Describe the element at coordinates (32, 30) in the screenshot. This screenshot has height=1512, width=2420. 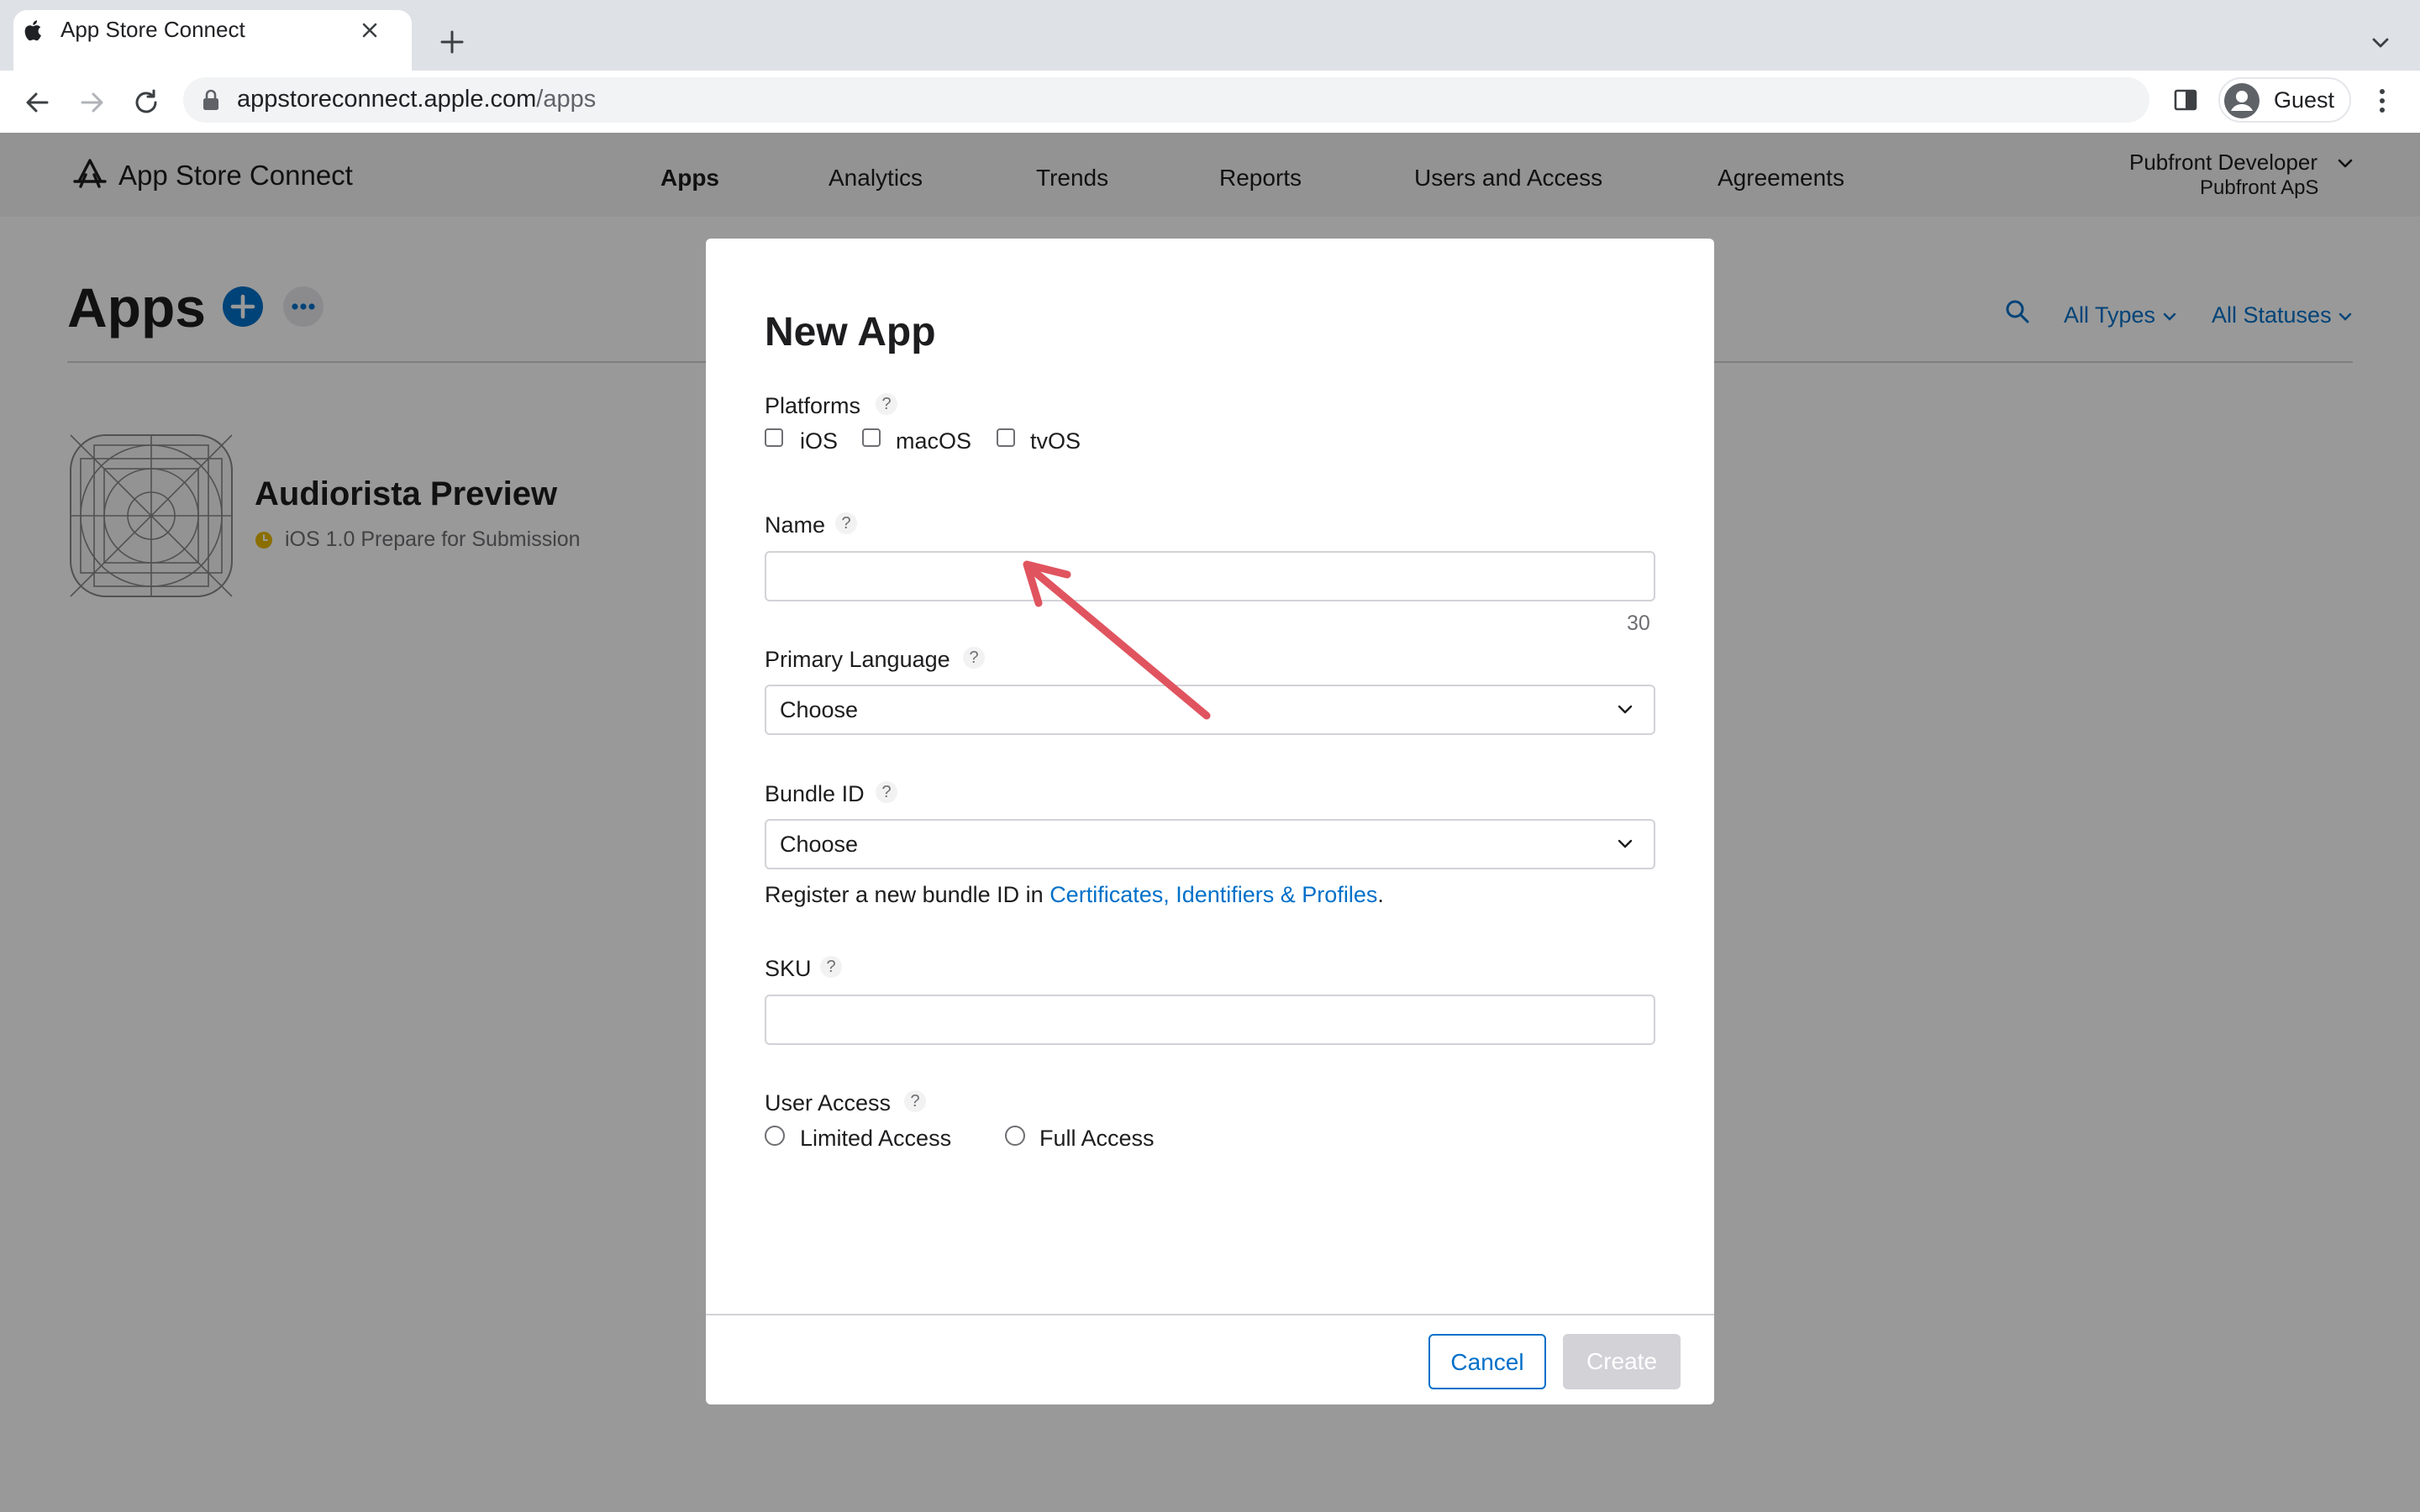
I see `apple-favicon-icon` at that location.